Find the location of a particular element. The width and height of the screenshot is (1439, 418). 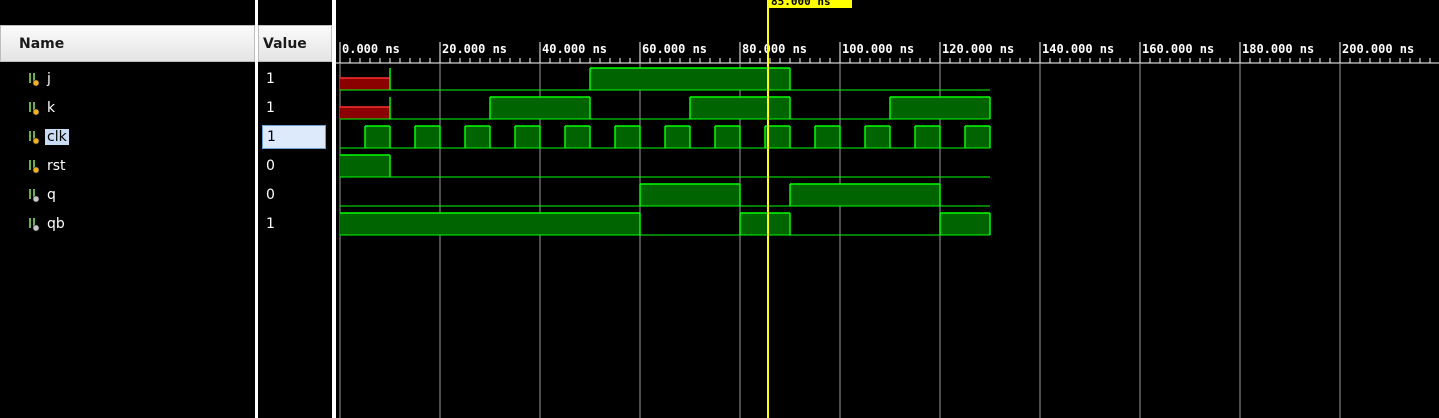

ruler-tick-label: 0.000 ns is located at coordinates (371, 49).